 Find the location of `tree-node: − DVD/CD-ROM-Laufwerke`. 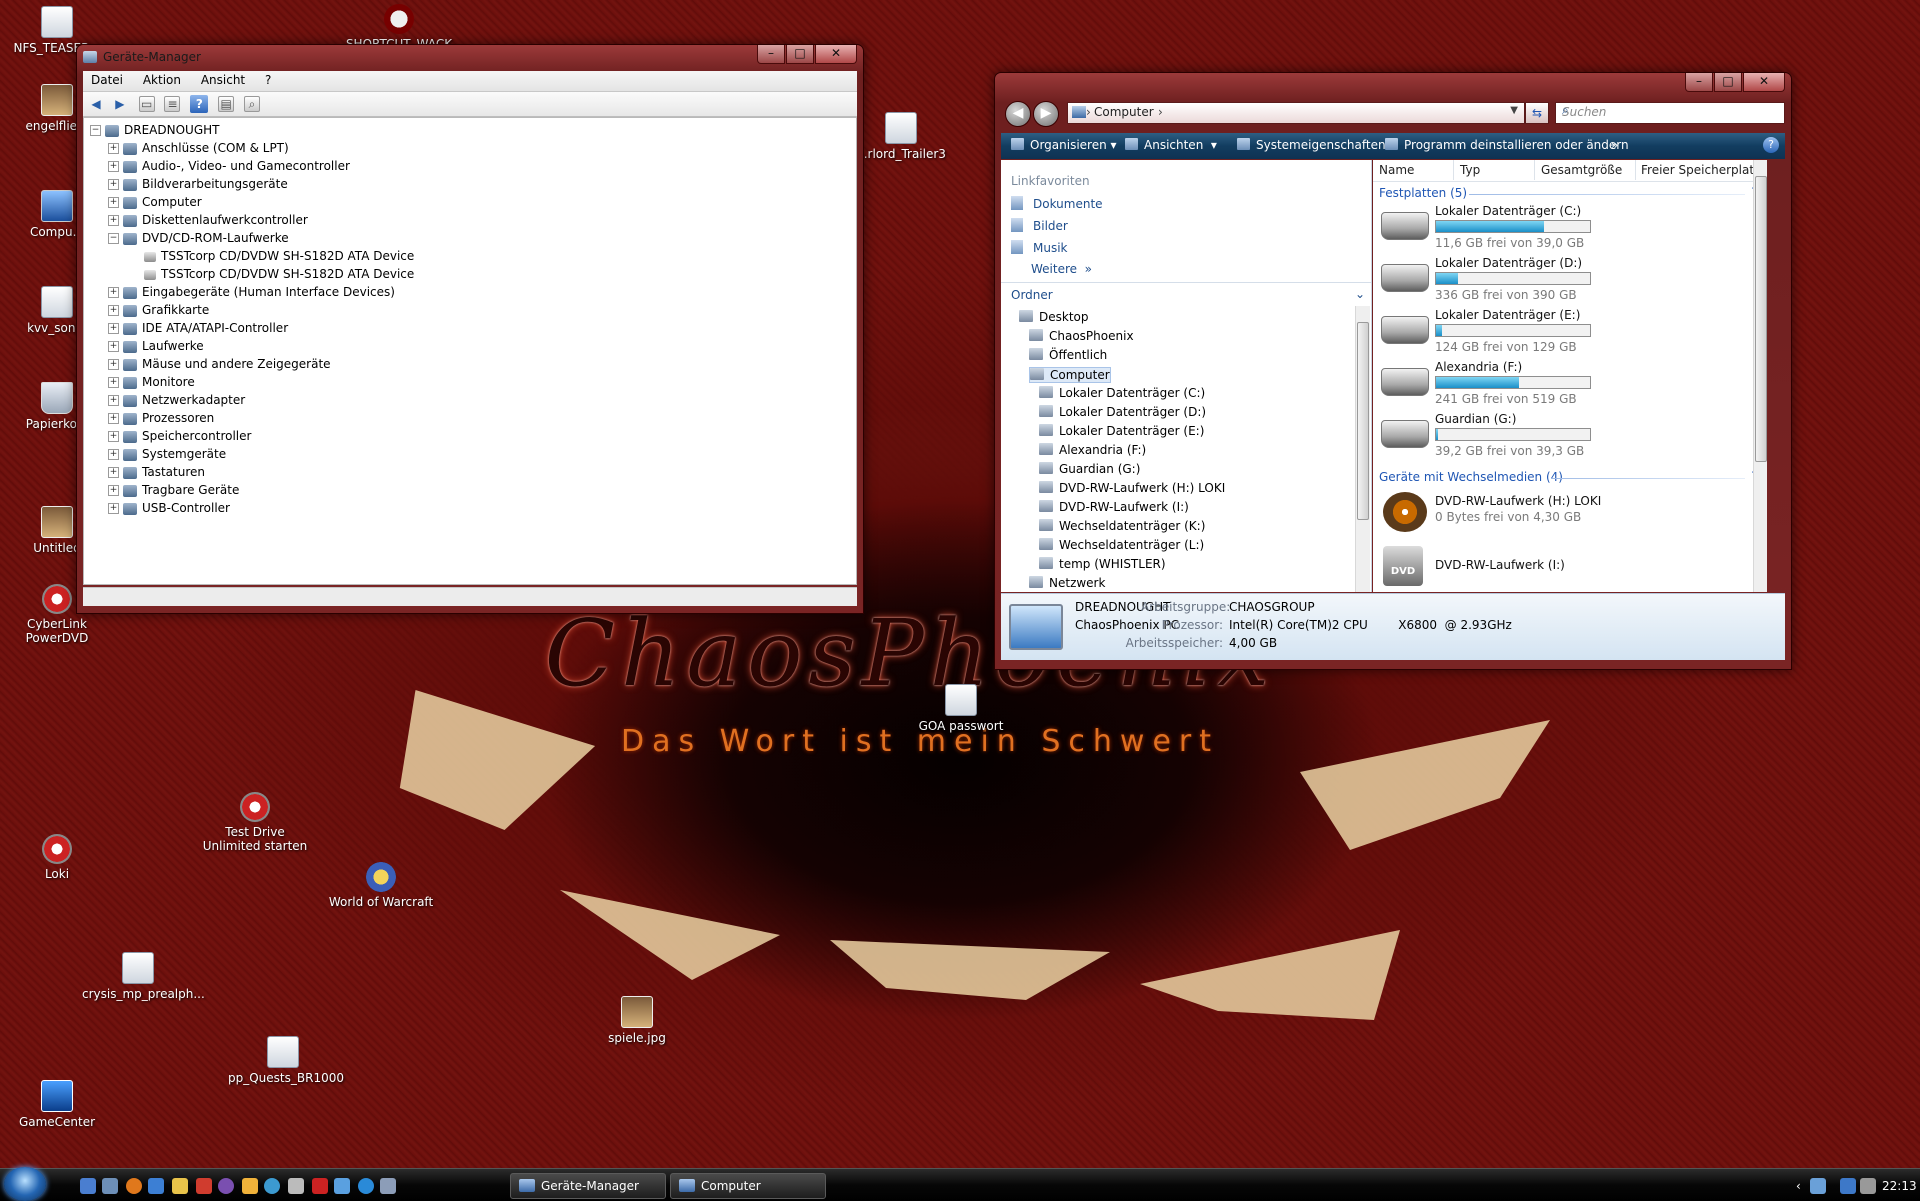

tree-node: − DVD/CD-ROM-Laufwerke is located at coordinates (198, 238).